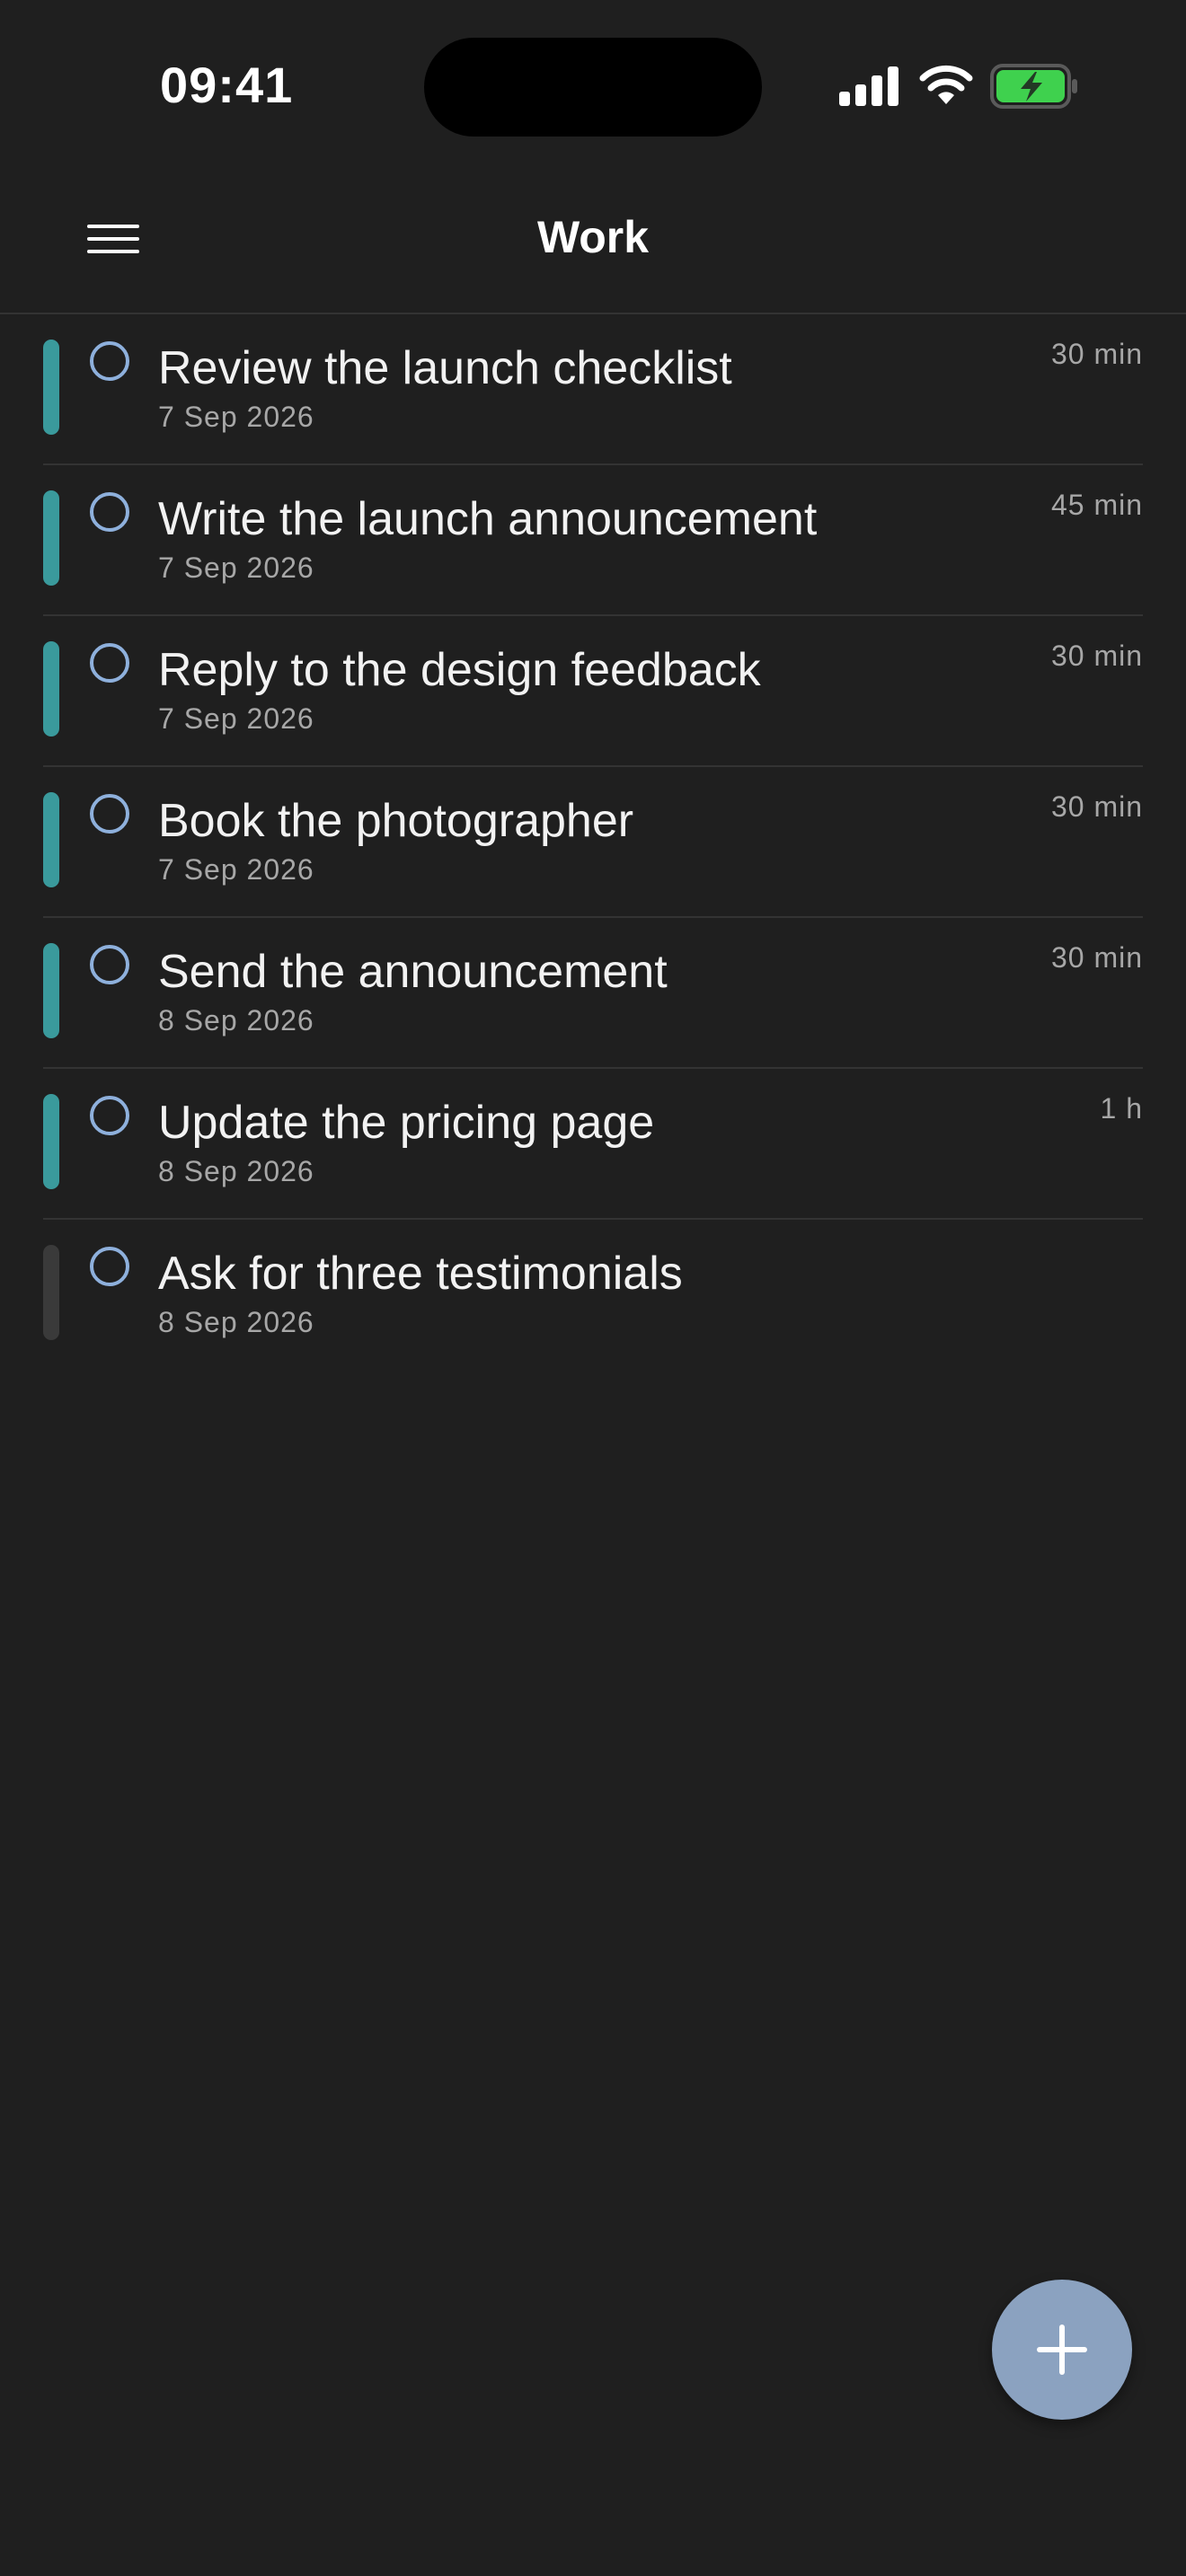 The image size is (1186, 2576). I want to click on app-header: Work, so click(593, 242).